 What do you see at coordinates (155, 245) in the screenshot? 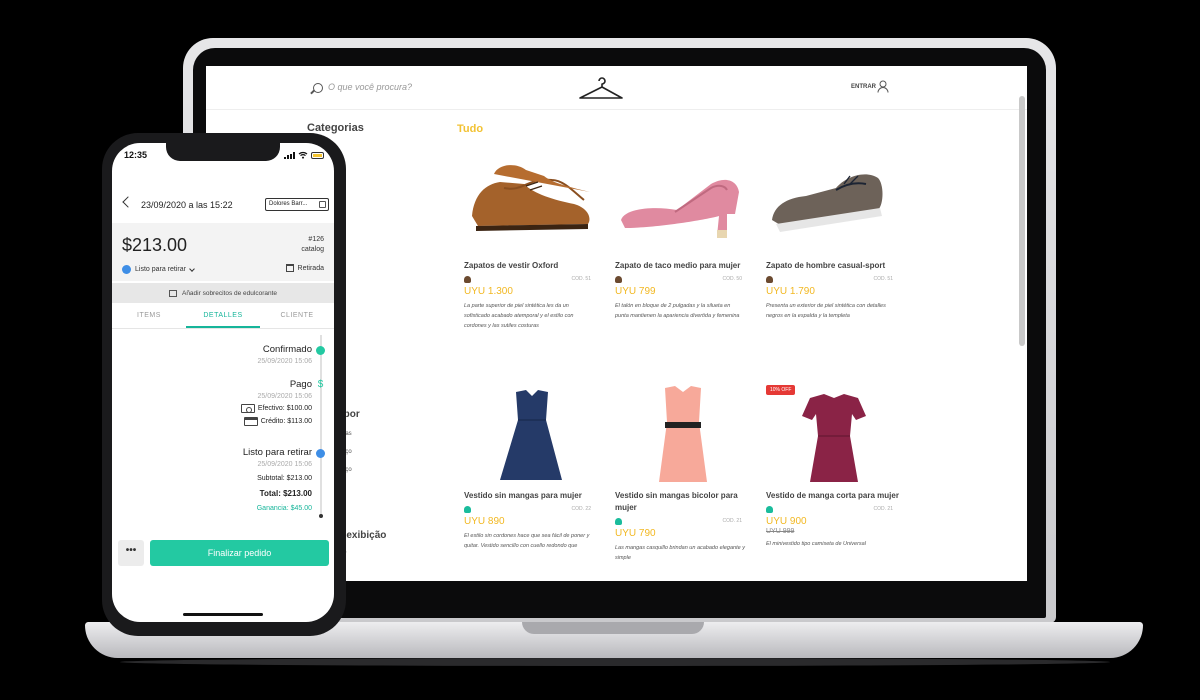
I see `order-total: $213.00` at bounding box center [155, 245].